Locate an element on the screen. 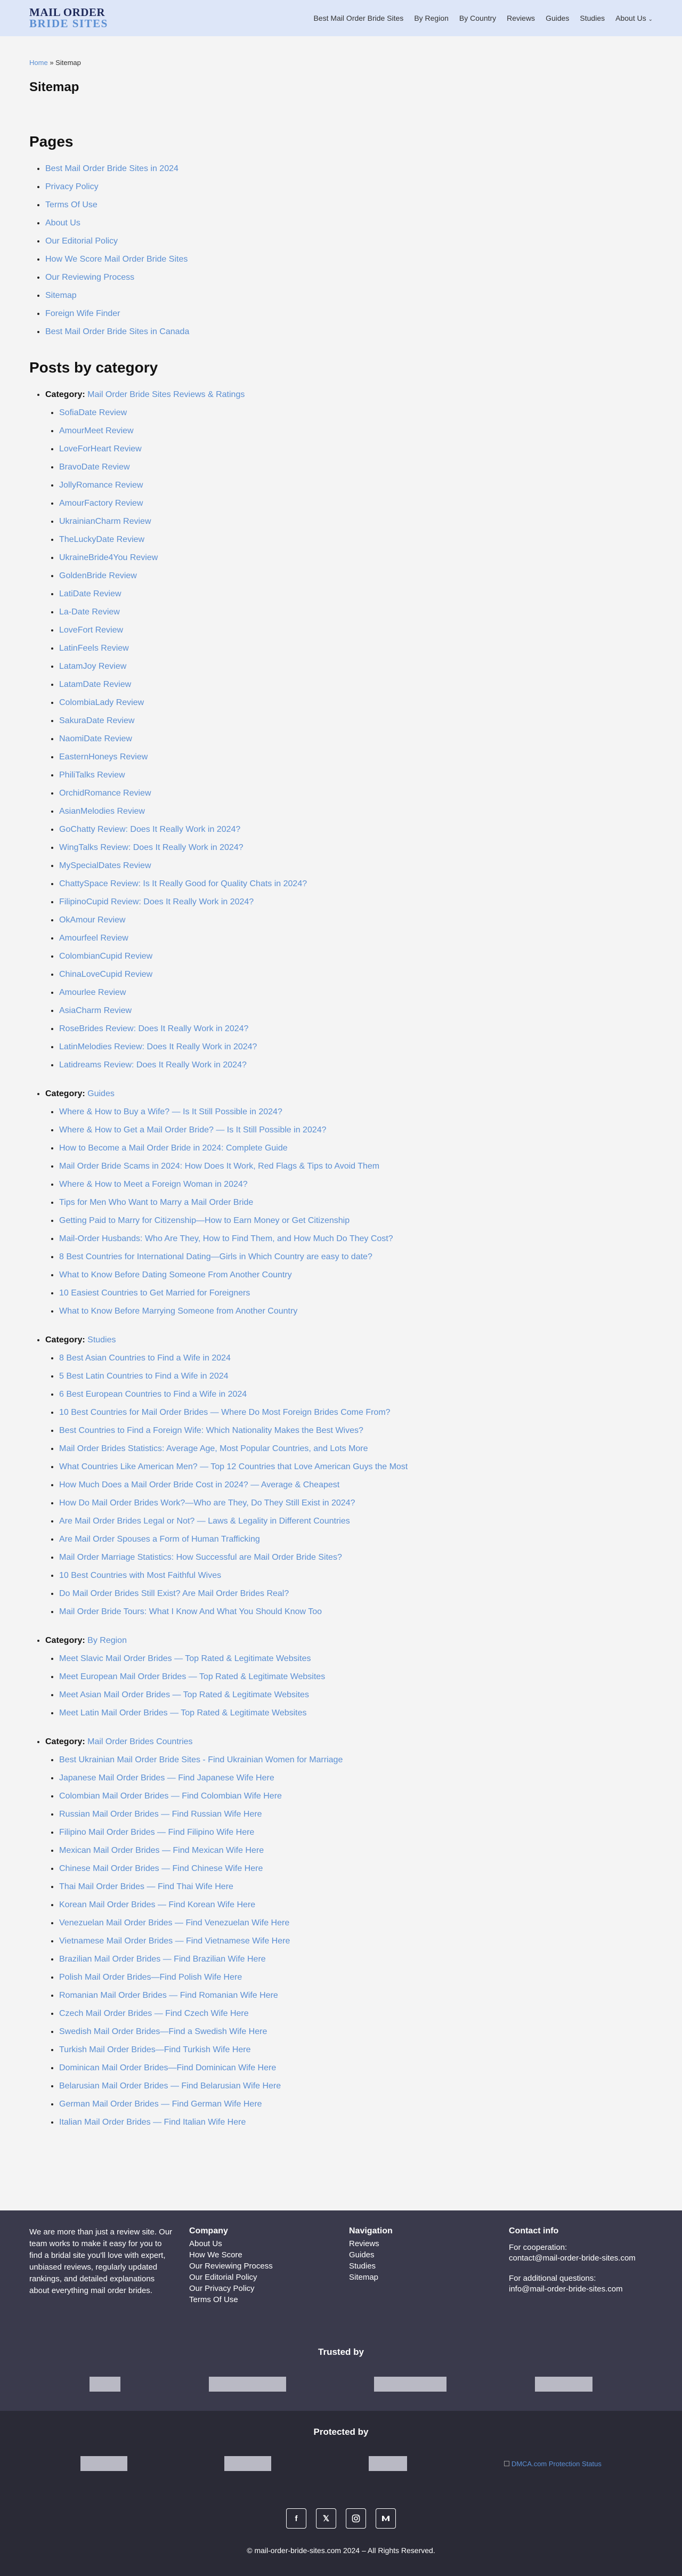  medium-icon is located at coordinates (386, 2519).